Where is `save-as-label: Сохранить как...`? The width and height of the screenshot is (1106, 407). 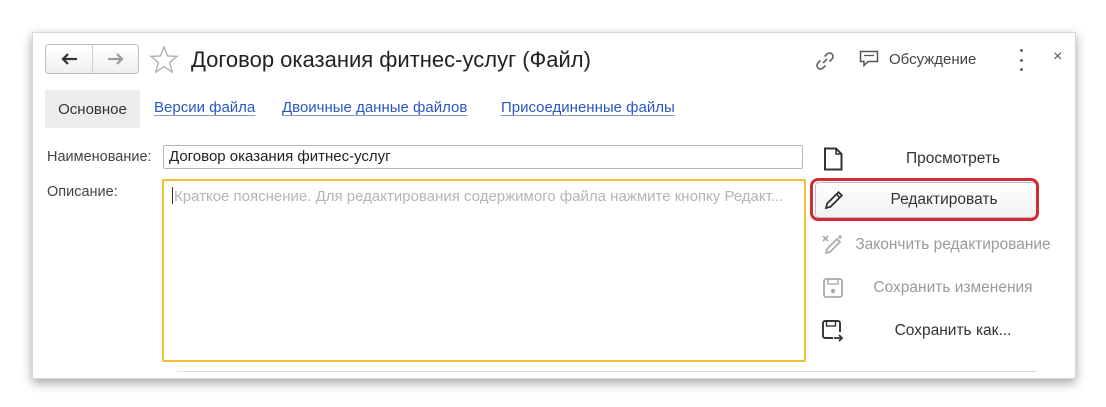 save-as-label: Сохранить как... is located at coordinates (953, 330).